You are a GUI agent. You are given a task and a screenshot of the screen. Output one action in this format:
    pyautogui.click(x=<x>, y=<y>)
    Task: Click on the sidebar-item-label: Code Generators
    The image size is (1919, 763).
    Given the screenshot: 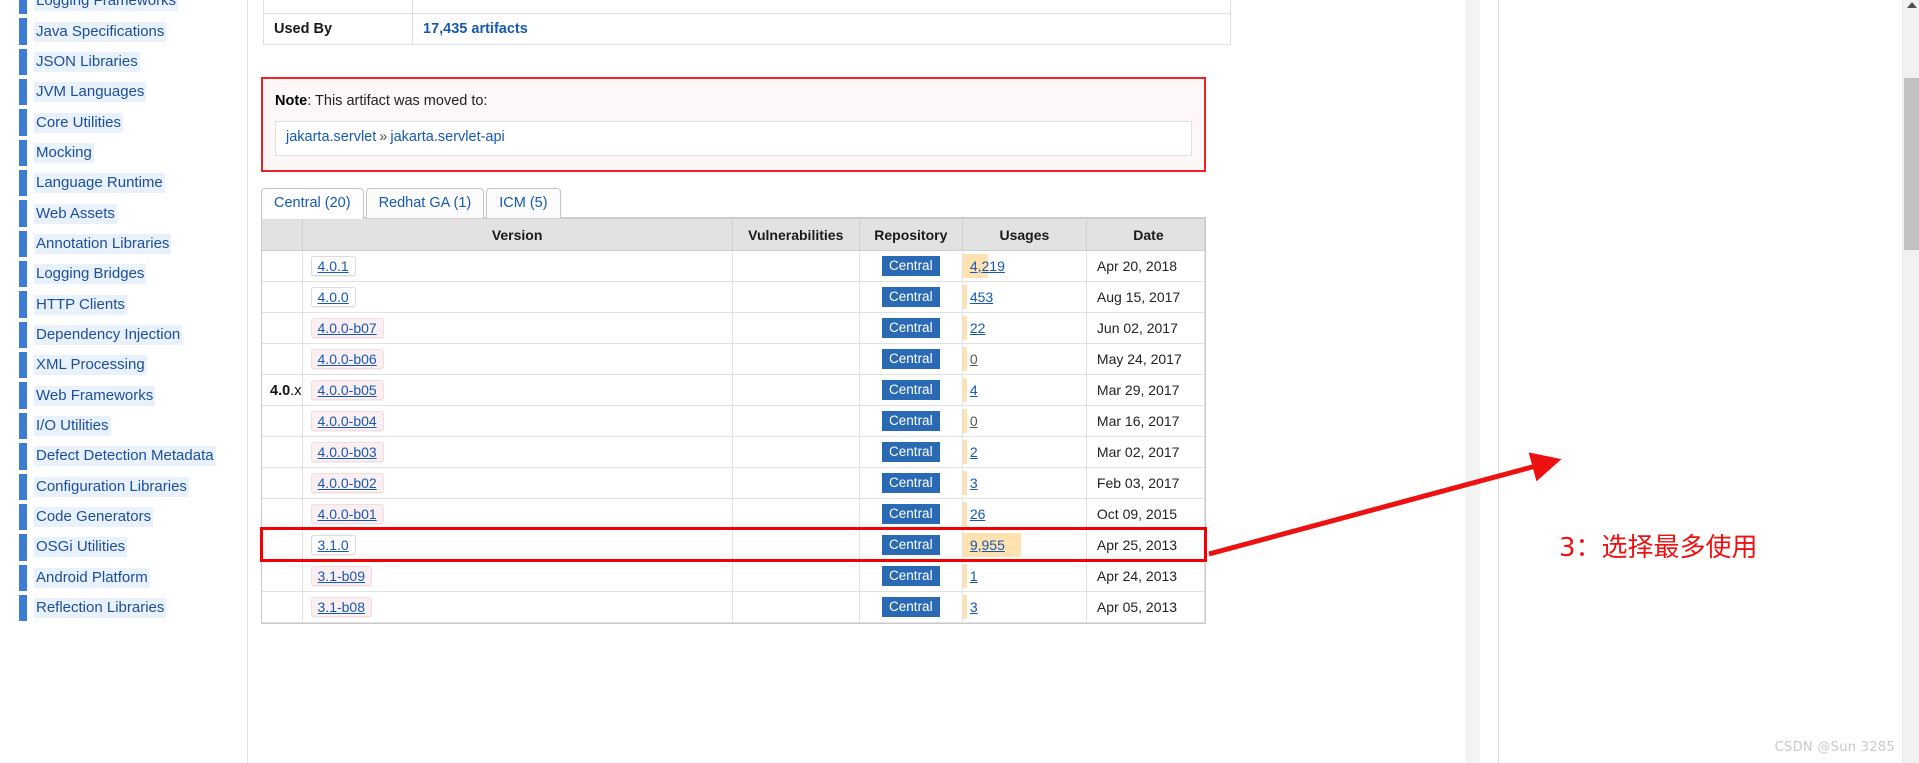 What is the action you would take?
    pyautogui.click(x=94, y=517)
    